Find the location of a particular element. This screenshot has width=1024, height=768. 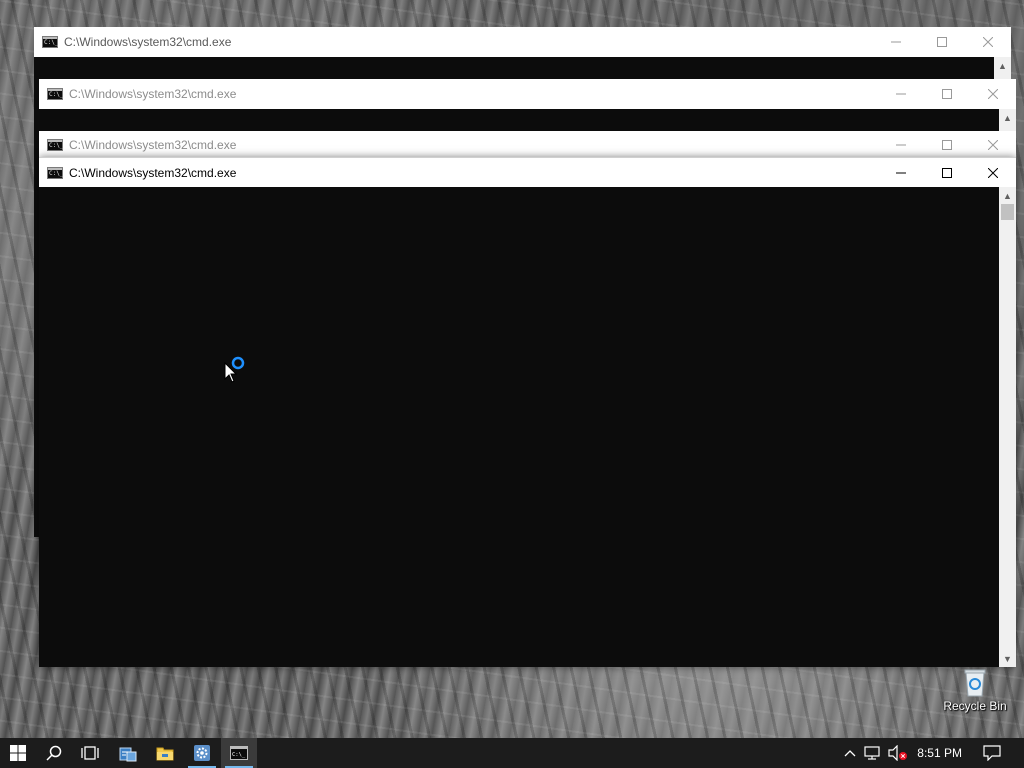

search-button is located at coordinates (54, 753).